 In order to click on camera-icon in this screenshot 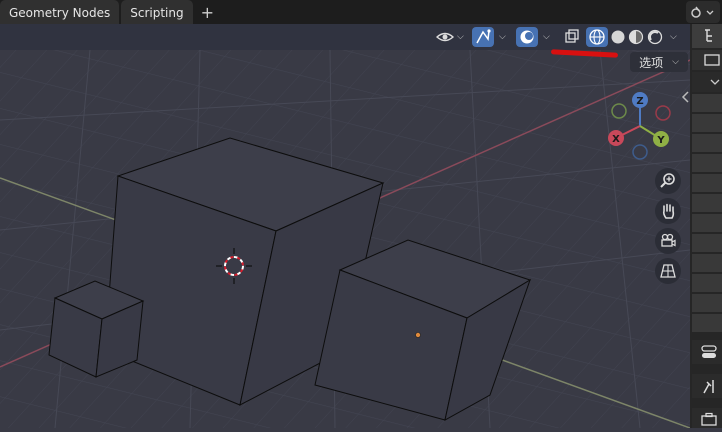, I will do `click(668, 240)`.